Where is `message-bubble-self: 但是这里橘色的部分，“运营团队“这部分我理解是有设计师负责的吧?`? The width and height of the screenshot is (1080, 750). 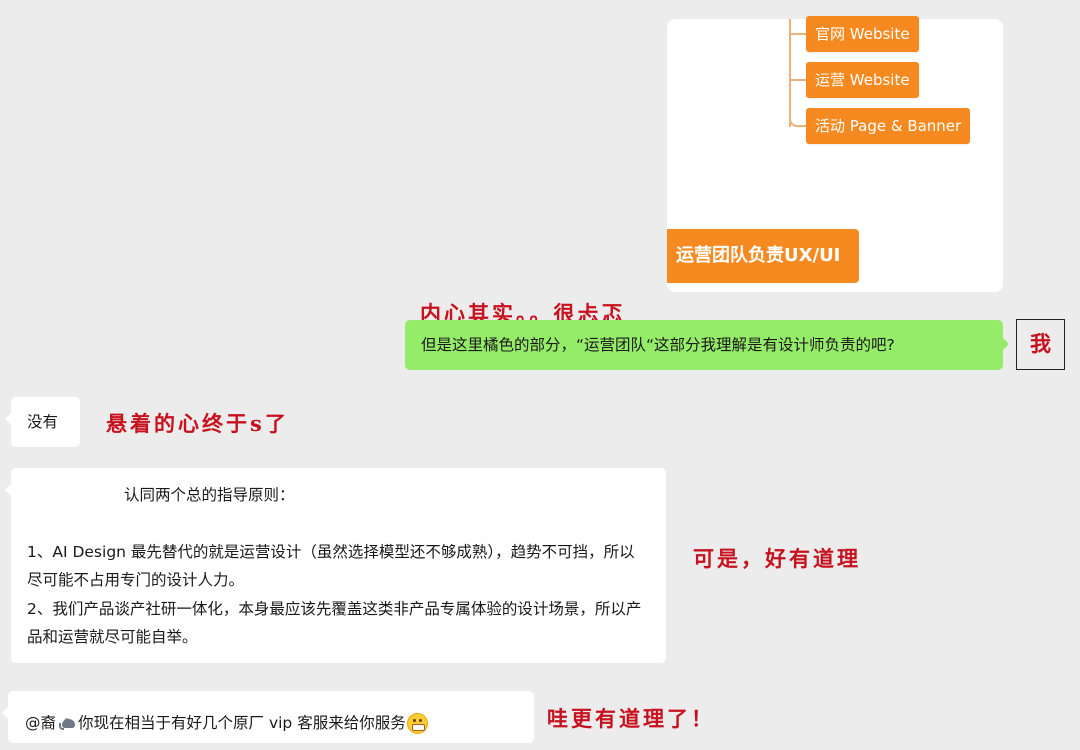 message-bubble-self: 但是这里橘色的部分，“运营团队“这部分我理解是有设计师负责的吧? is located at coordinates (707, 345).